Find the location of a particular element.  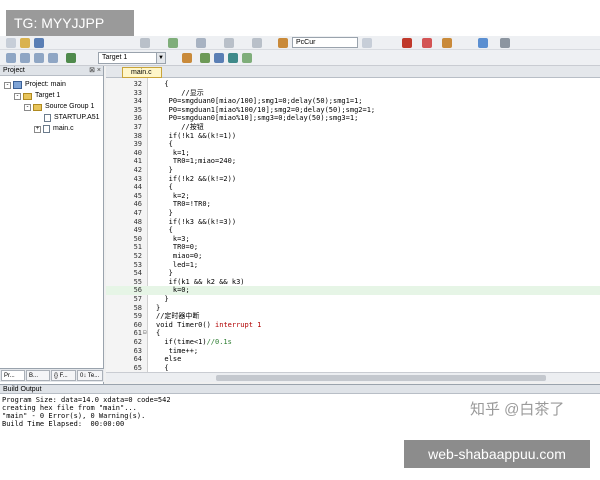

horizontal-scrollbar is located at coordinates (353, 377).